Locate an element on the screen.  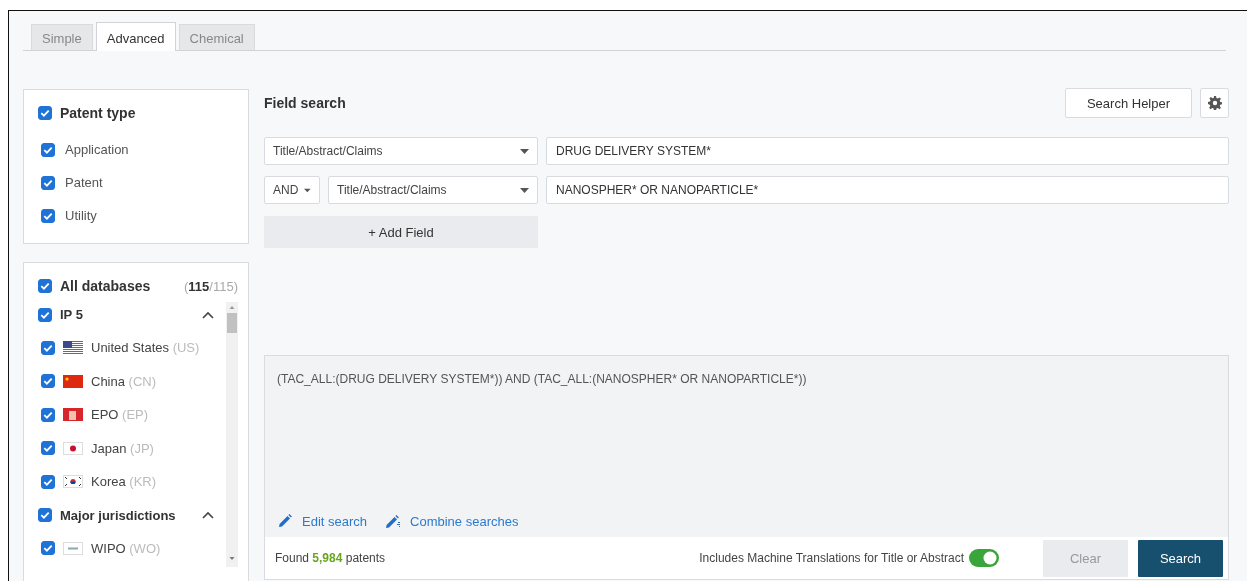
group-label: Patent type is located at coordinates (98, 113).